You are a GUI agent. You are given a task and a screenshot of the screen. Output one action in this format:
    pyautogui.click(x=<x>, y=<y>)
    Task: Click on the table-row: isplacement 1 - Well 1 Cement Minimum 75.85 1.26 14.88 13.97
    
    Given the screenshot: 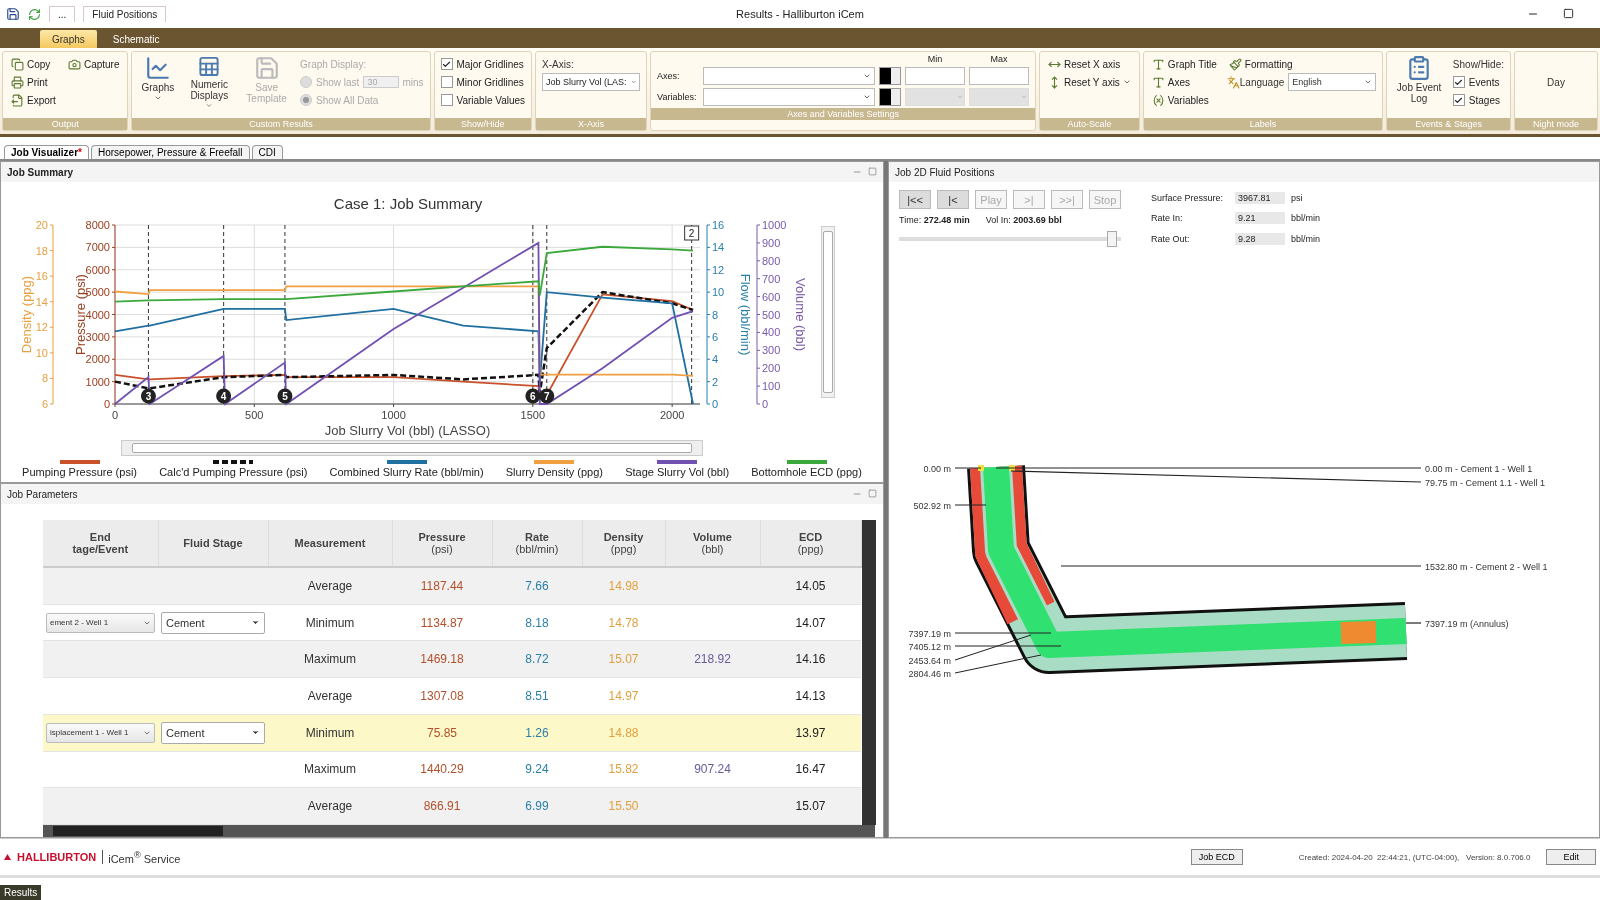 What is the action you would take?
    pyautogui.click(x=452, y=733)
    